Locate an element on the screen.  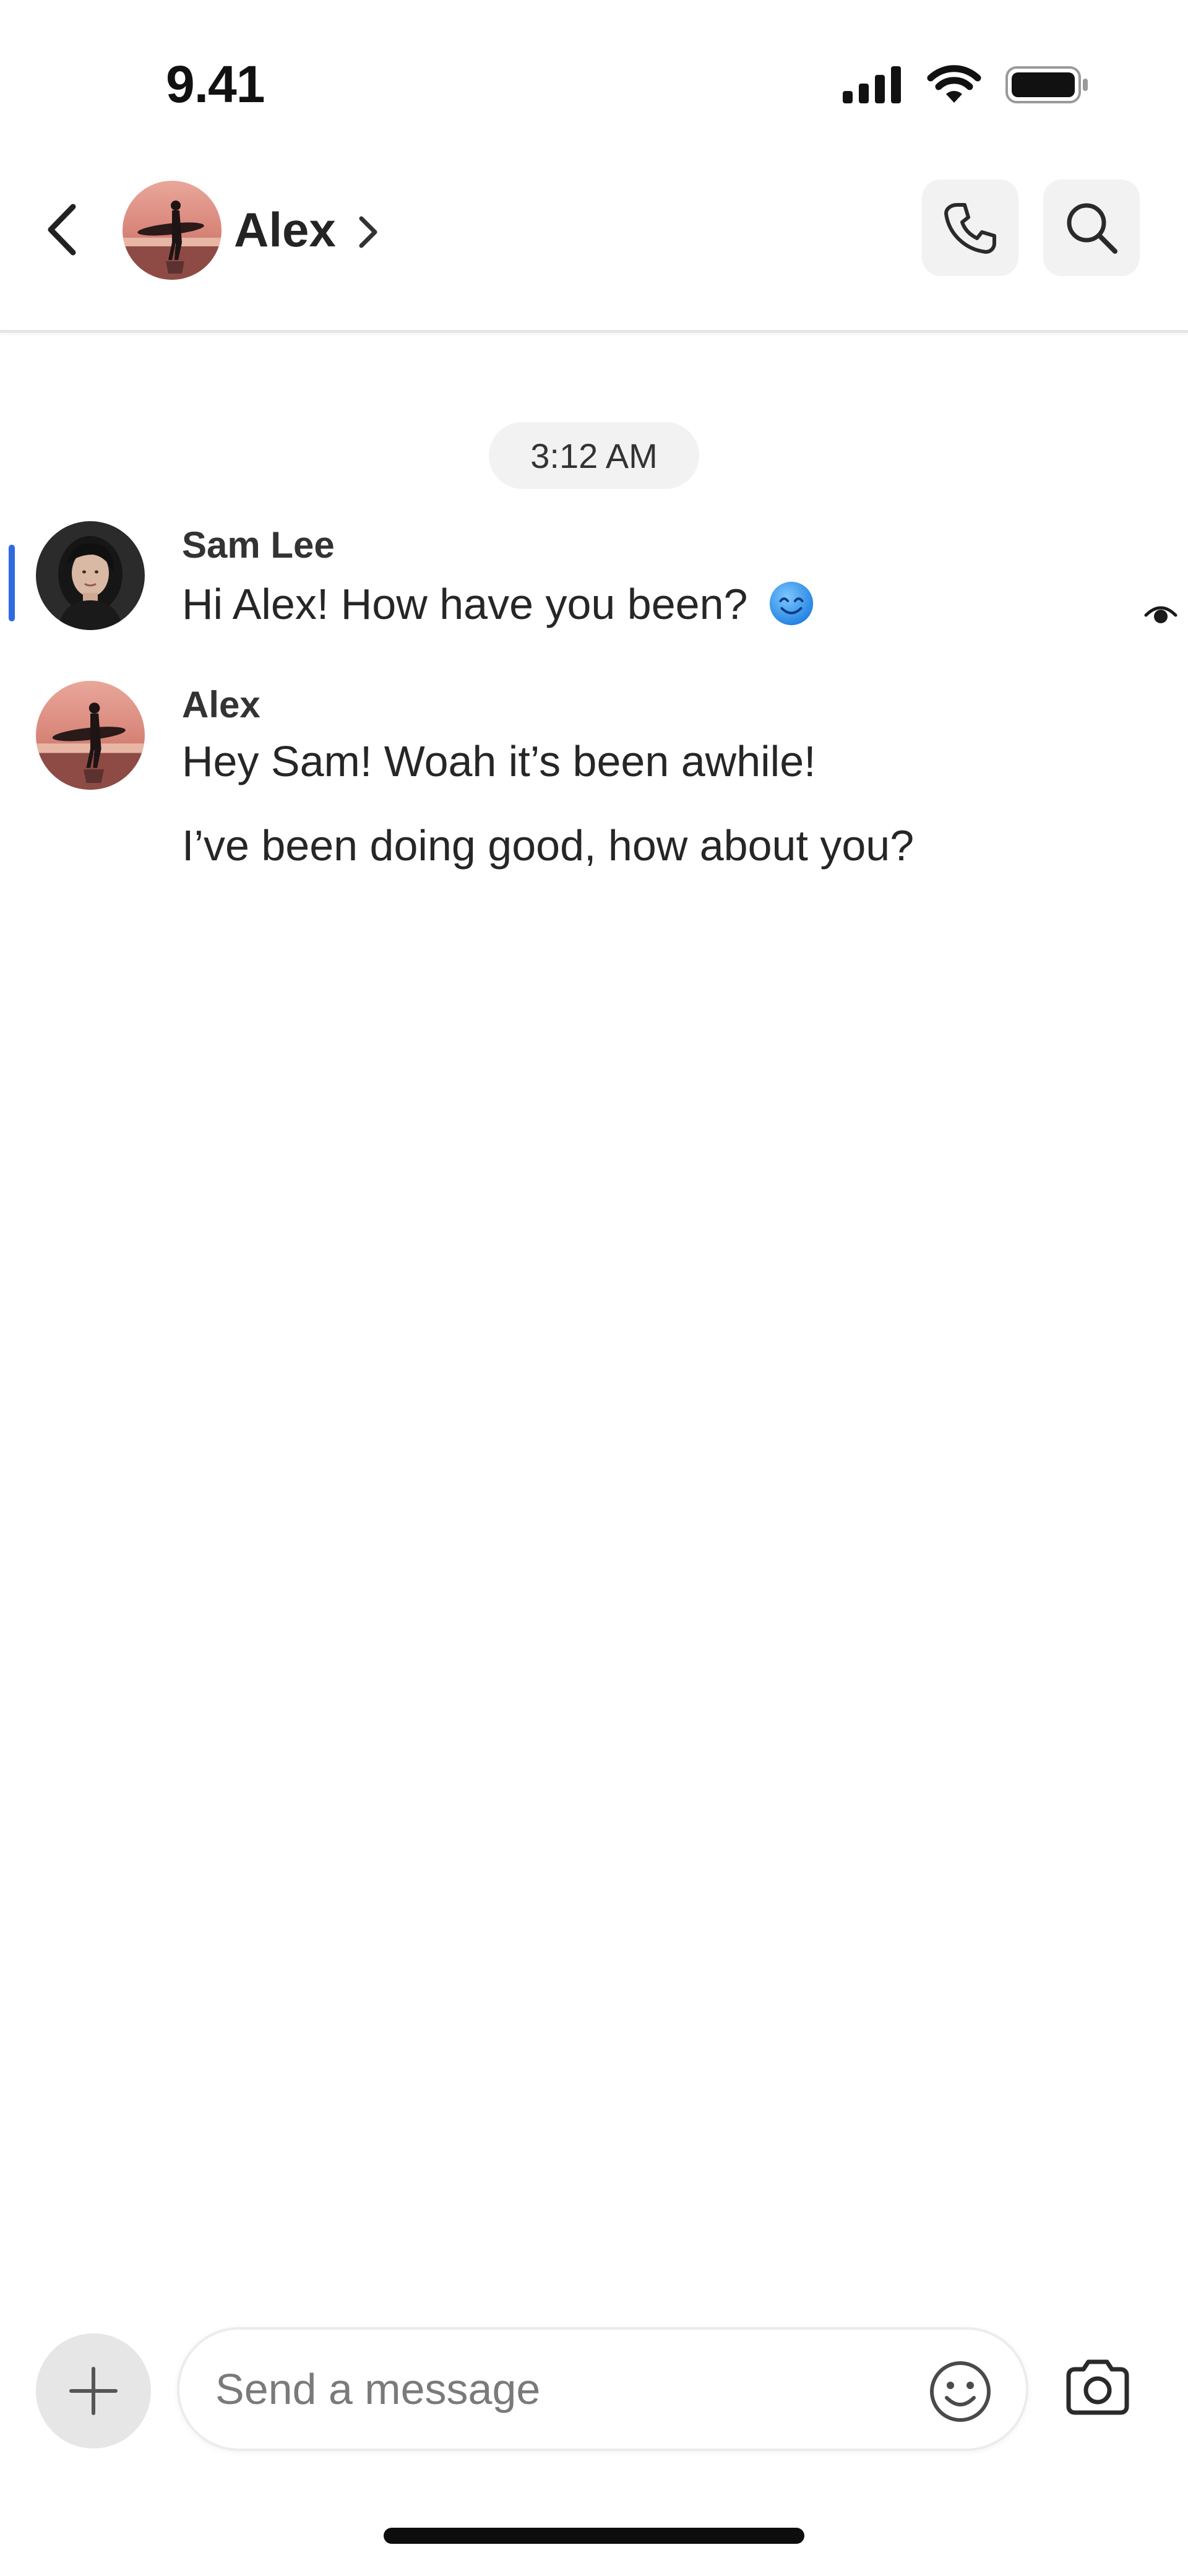
unread-marker is located at coordinates (12, 583).